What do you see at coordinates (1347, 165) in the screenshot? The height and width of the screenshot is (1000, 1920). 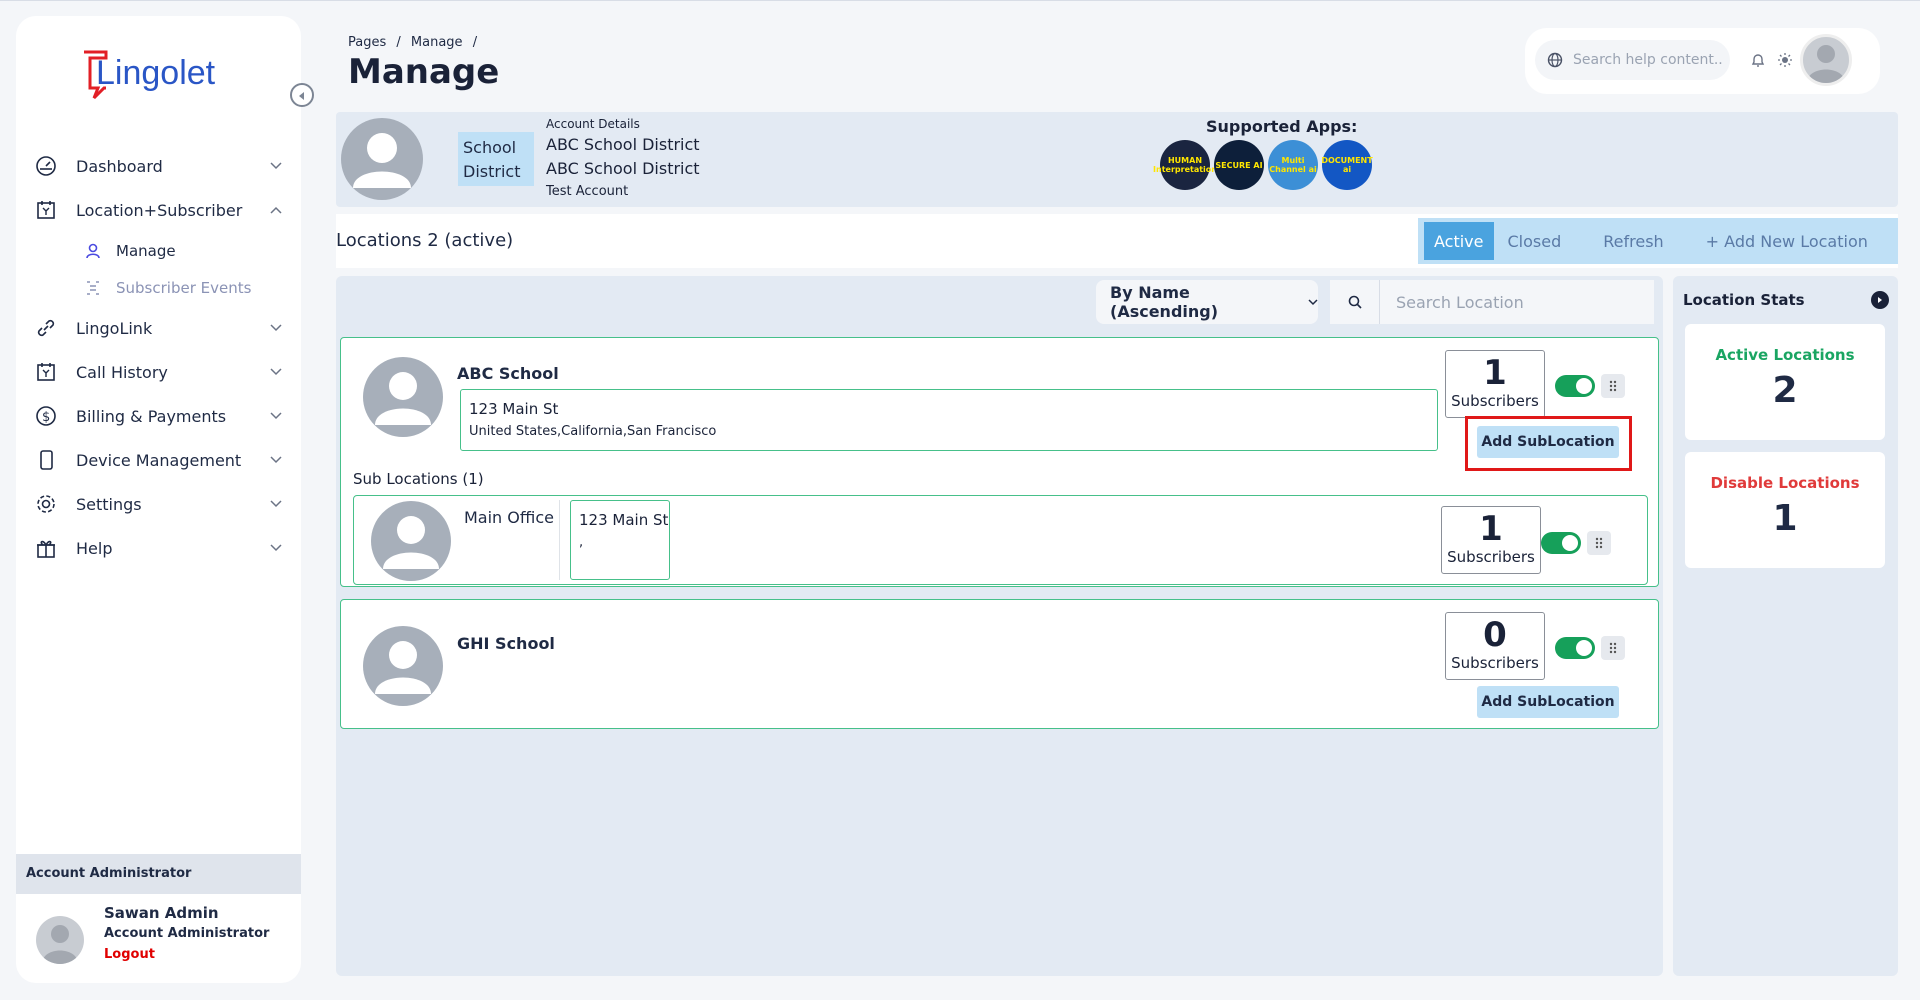 I see `app-document-ai: DOCUMENT ai` at bounding box center [1347, 165].